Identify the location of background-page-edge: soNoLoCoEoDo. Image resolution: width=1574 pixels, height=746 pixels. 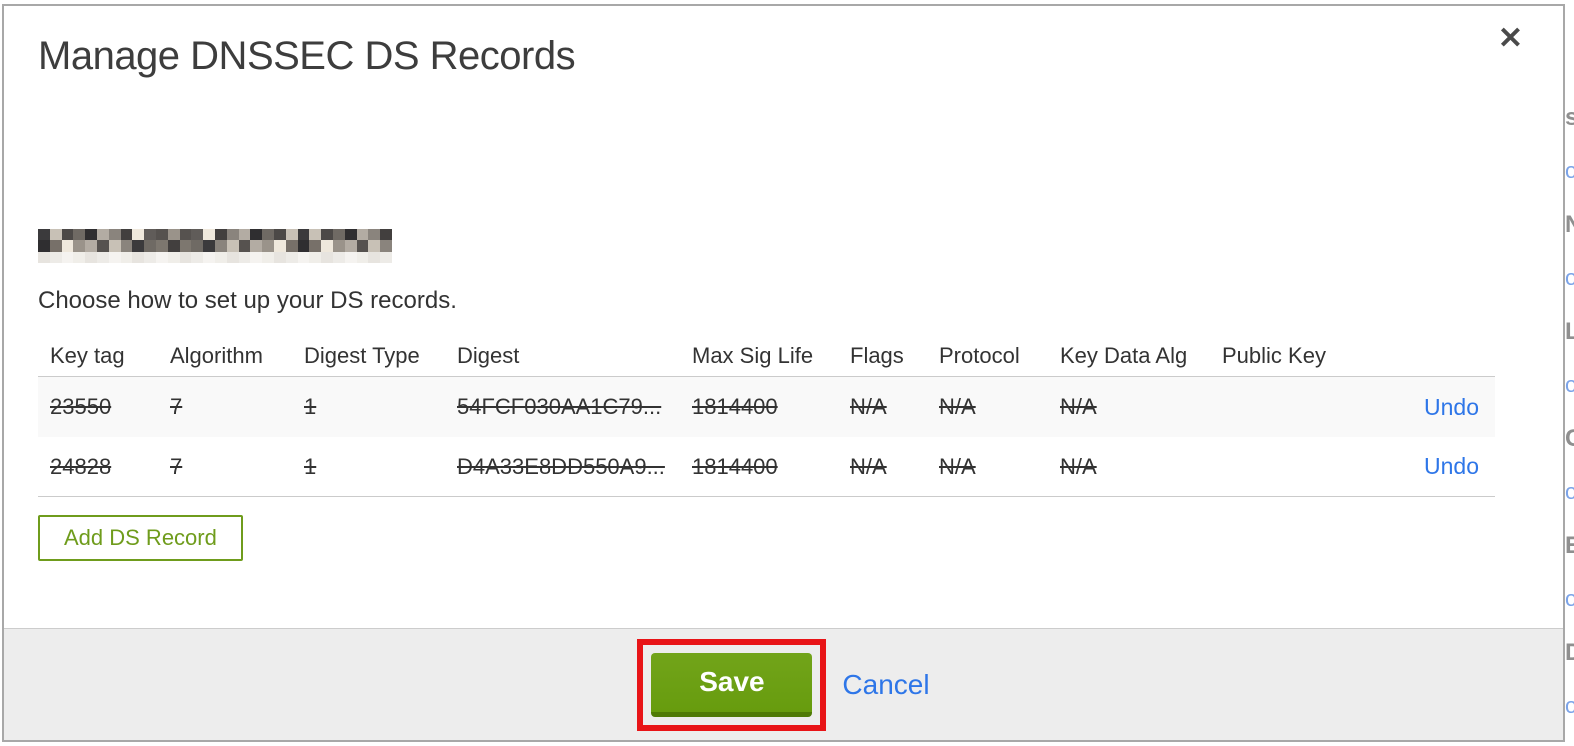
(1569, 373).